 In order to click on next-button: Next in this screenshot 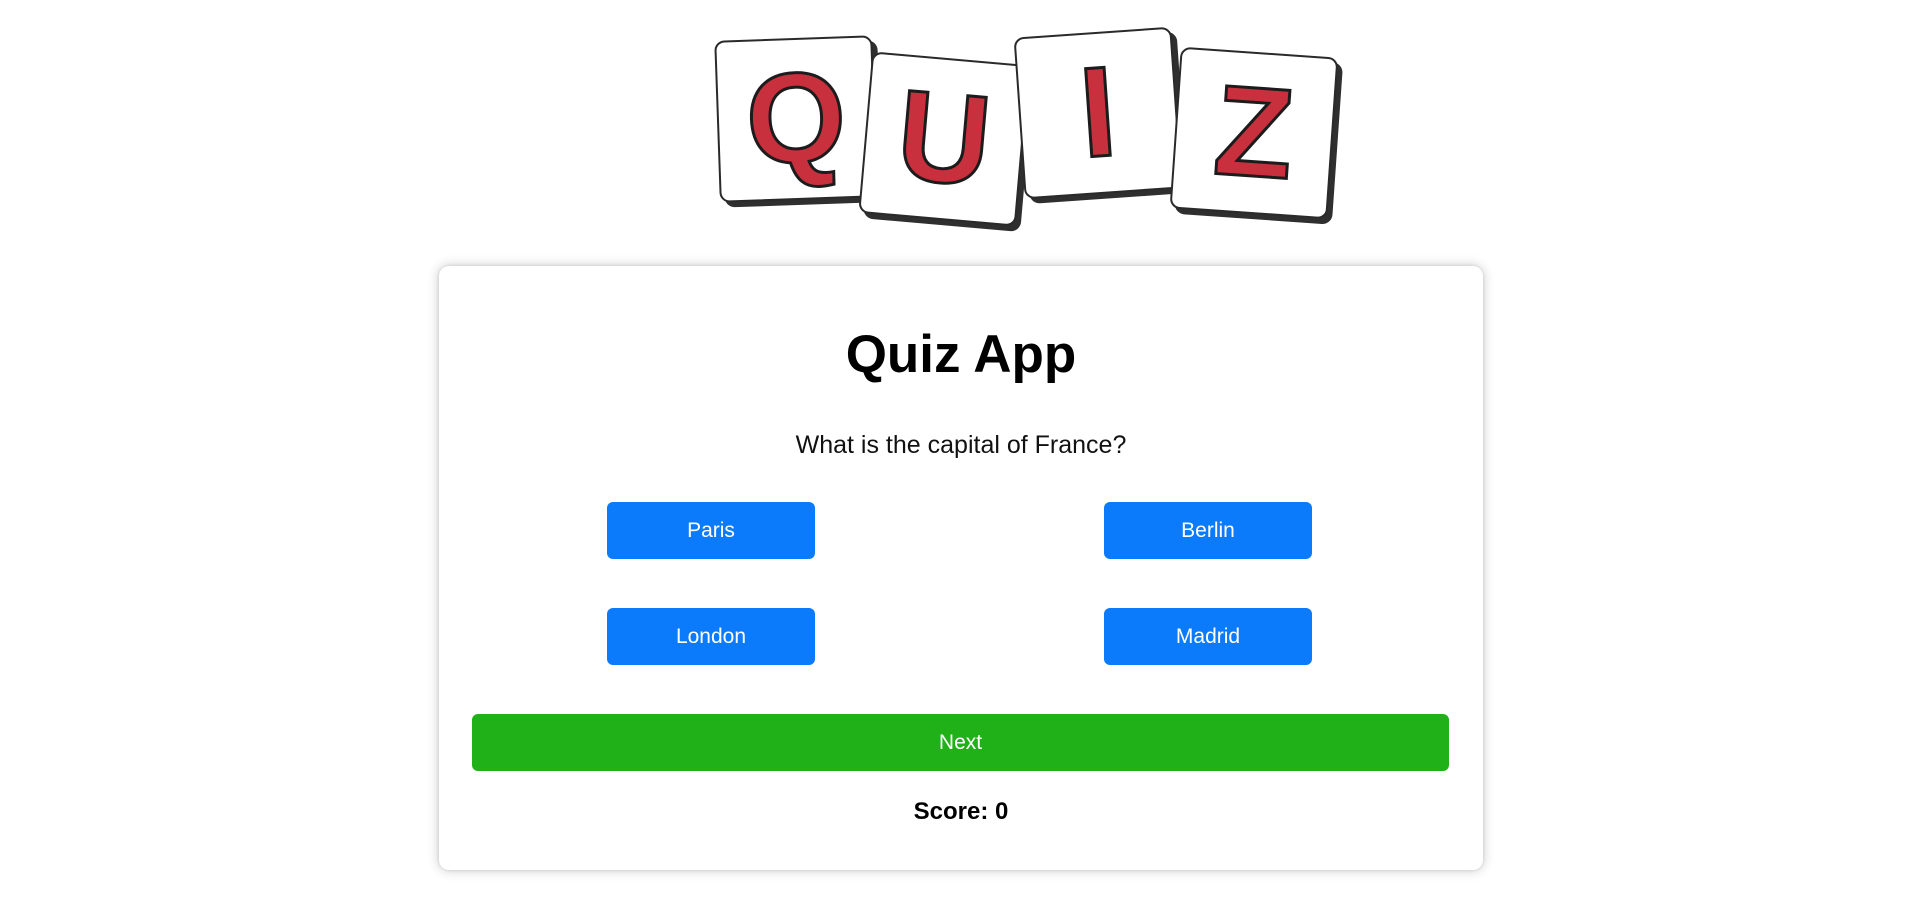, I will do `click(960, 742)`.